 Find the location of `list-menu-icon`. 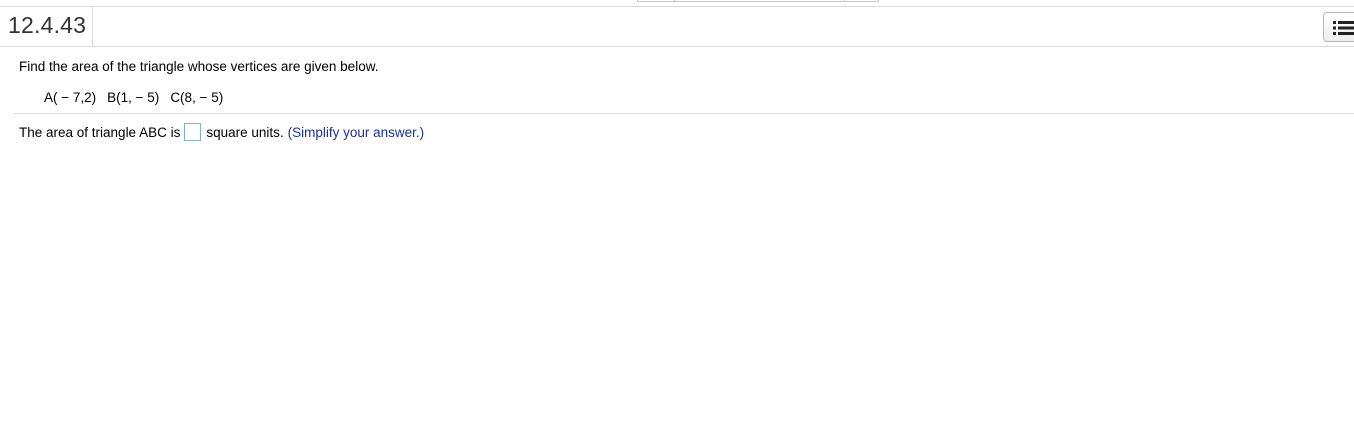

list-menu-icon is located at coordinates (1343, 28).